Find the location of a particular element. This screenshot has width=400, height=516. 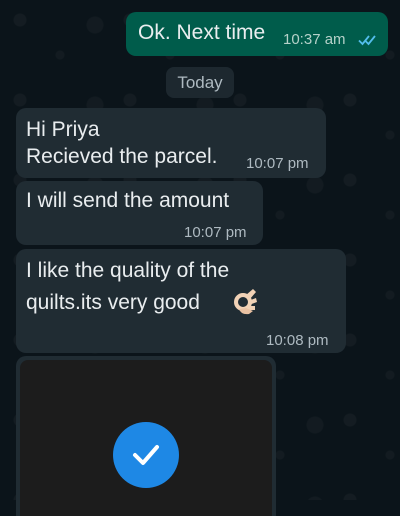

incoming-message: I will send the amount 10:07 pm is located at coordinates (139, 213).